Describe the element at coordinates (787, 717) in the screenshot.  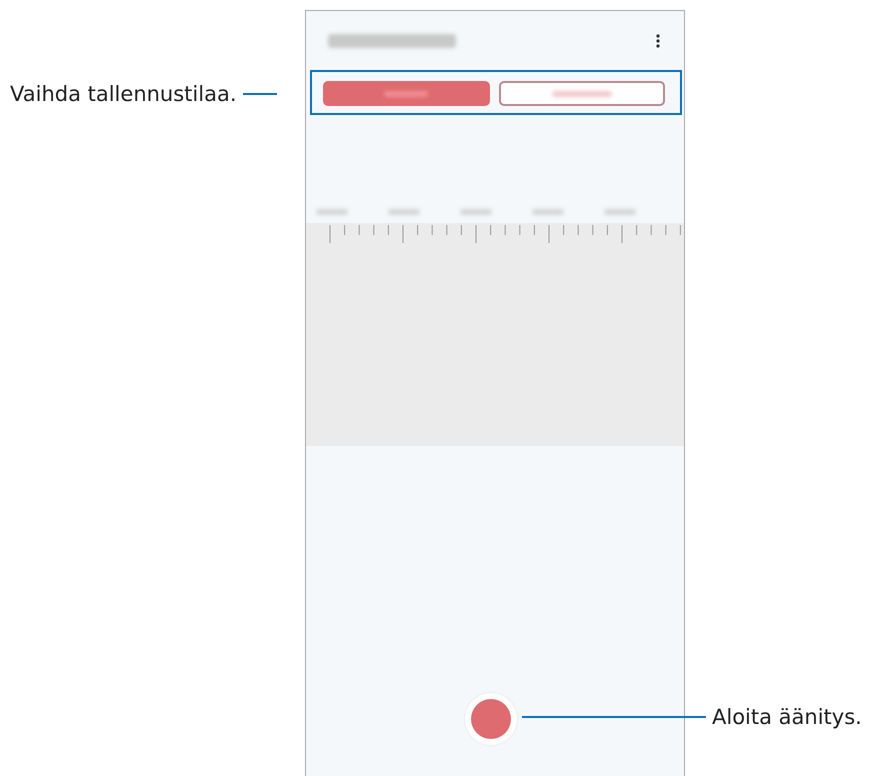
I see `callout-label: Aloita äänitys.` at that location.